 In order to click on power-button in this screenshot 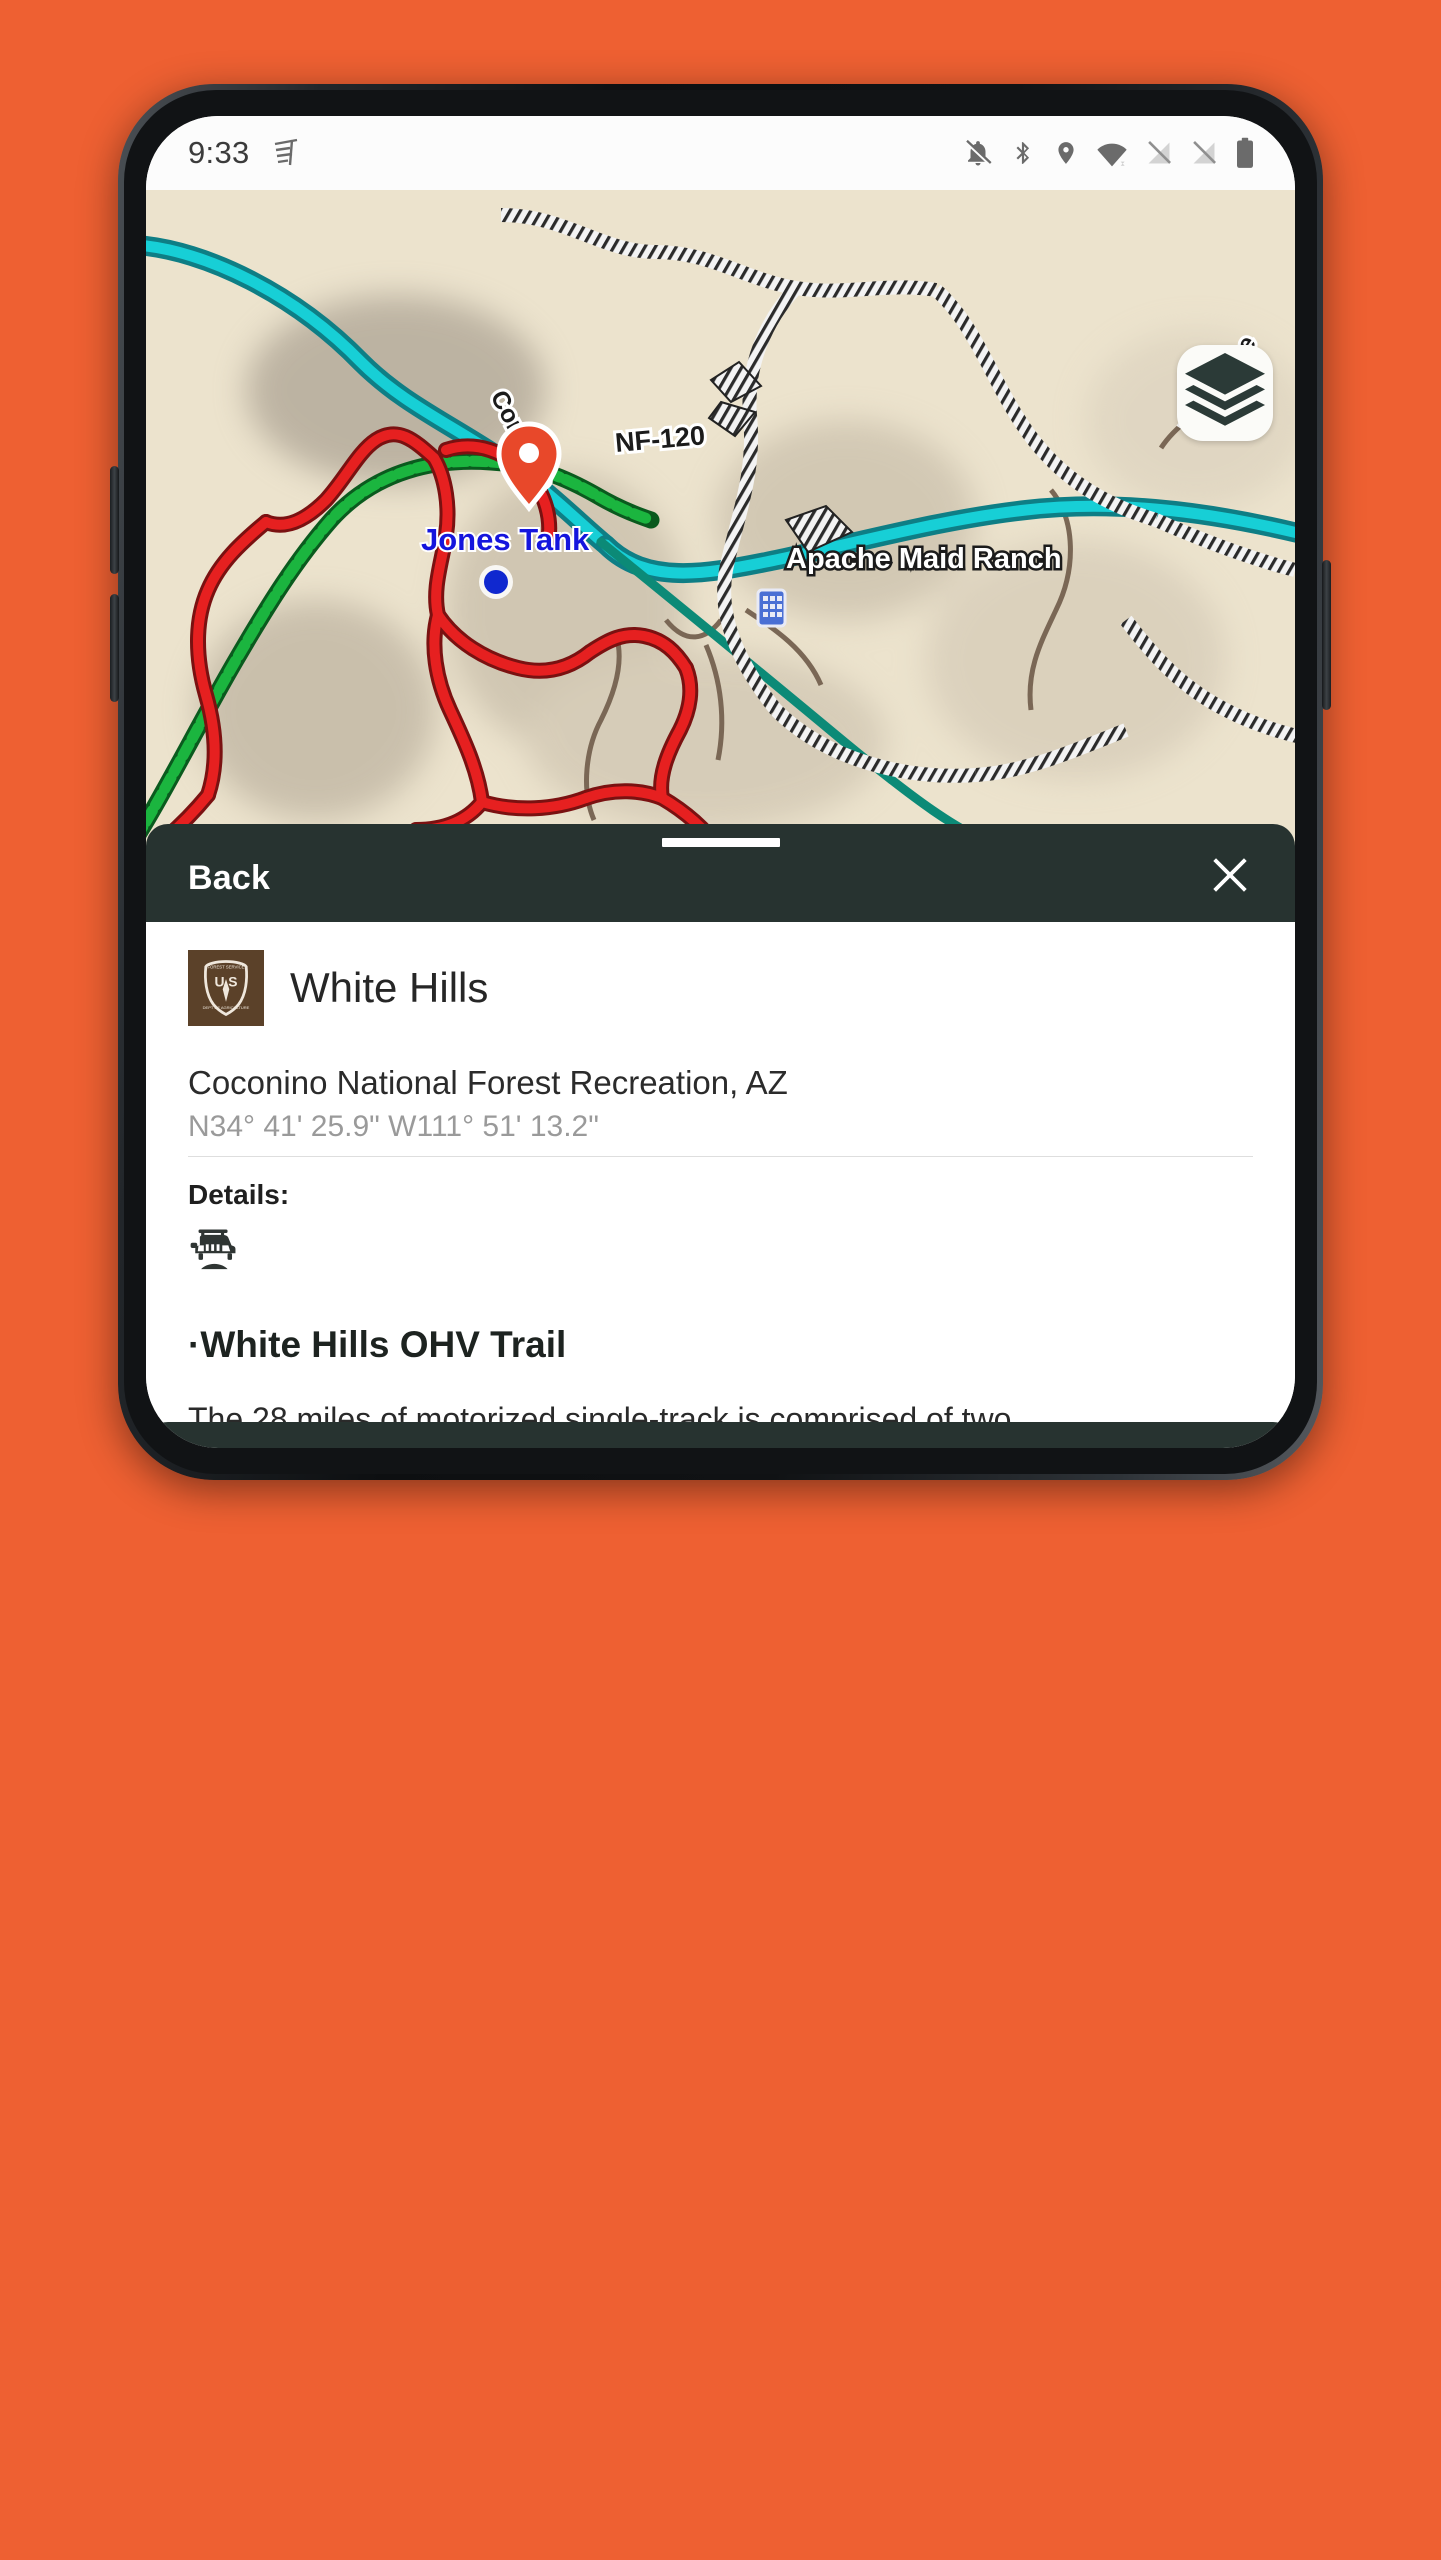, I will do `click(1326, 635)`.